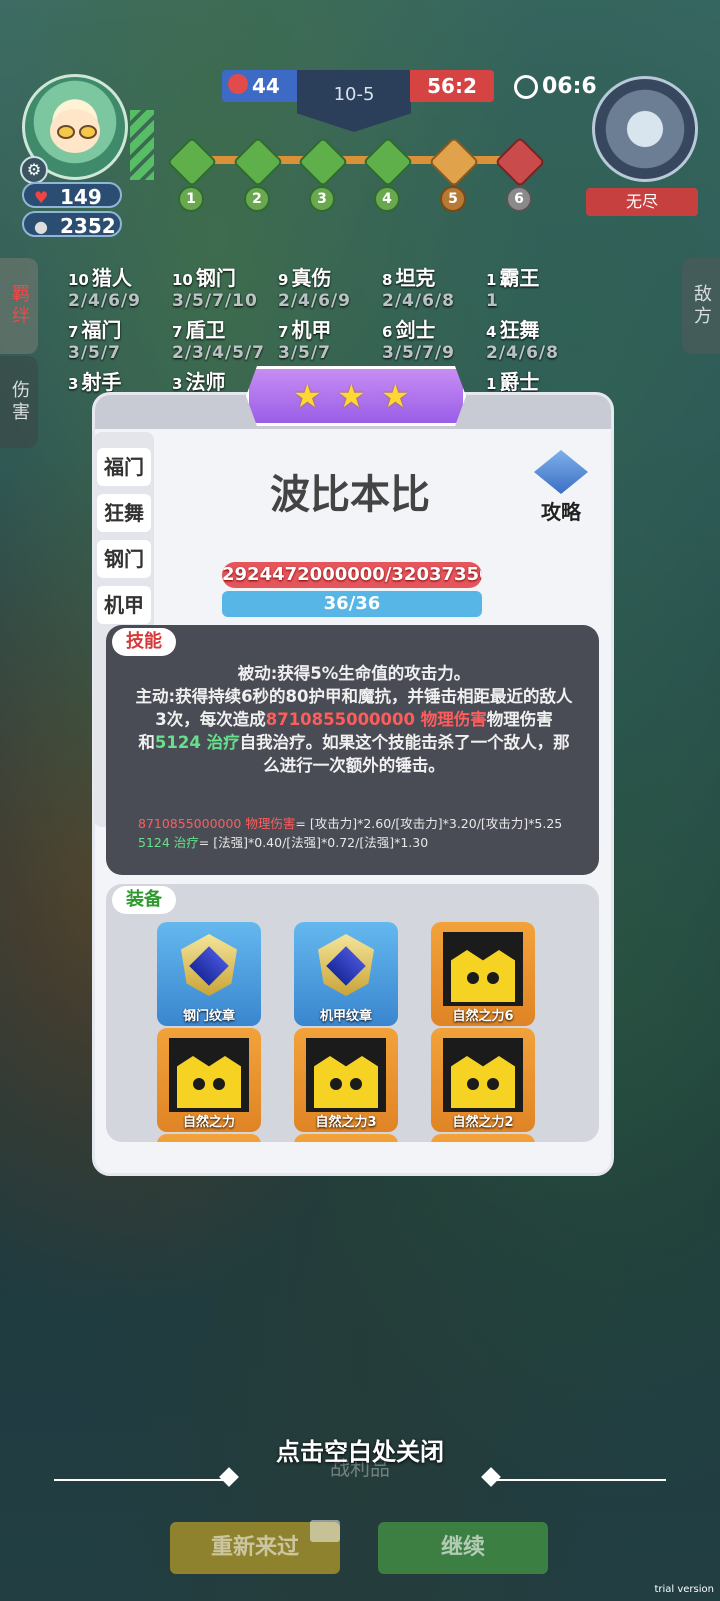 The width and height of the screenshot is (720, 1601). What do you see at coordinates (415, 330) in the screenshot?
I see `synergy-name: 剑士` at bounding box center [415, 330].